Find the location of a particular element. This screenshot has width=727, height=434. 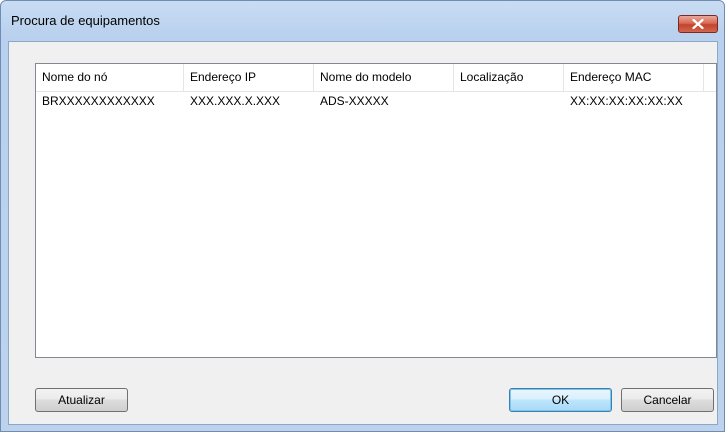

title-bar: Procura de equipamentos is located at coordinates (362, 18).